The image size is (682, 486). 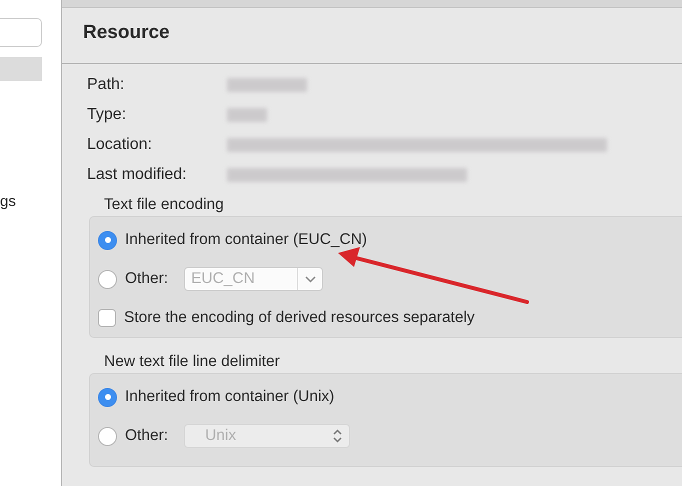 I want to click on sidebar-item: gs, so click(x=30, y=202).